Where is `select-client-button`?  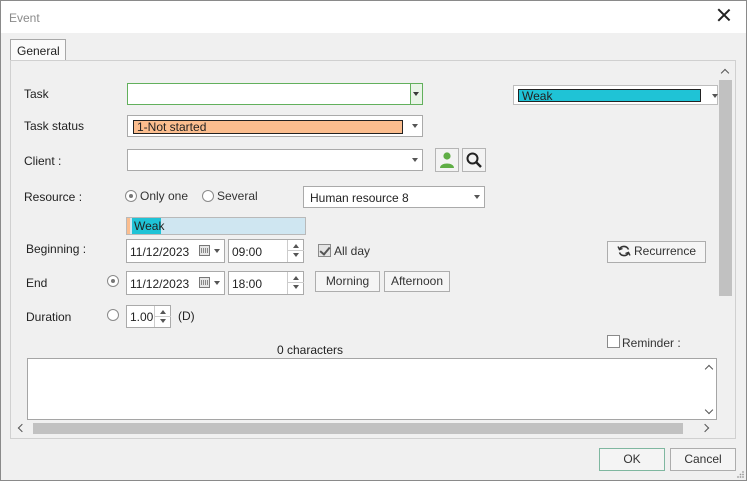
select-client-button is located at coordinates (447, 160).